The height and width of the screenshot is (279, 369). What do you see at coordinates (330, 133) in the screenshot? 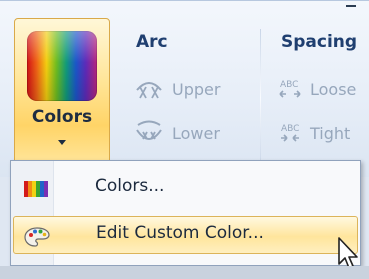
I see `spacing-tight-label: Tight` at bounding box center [330, 133].